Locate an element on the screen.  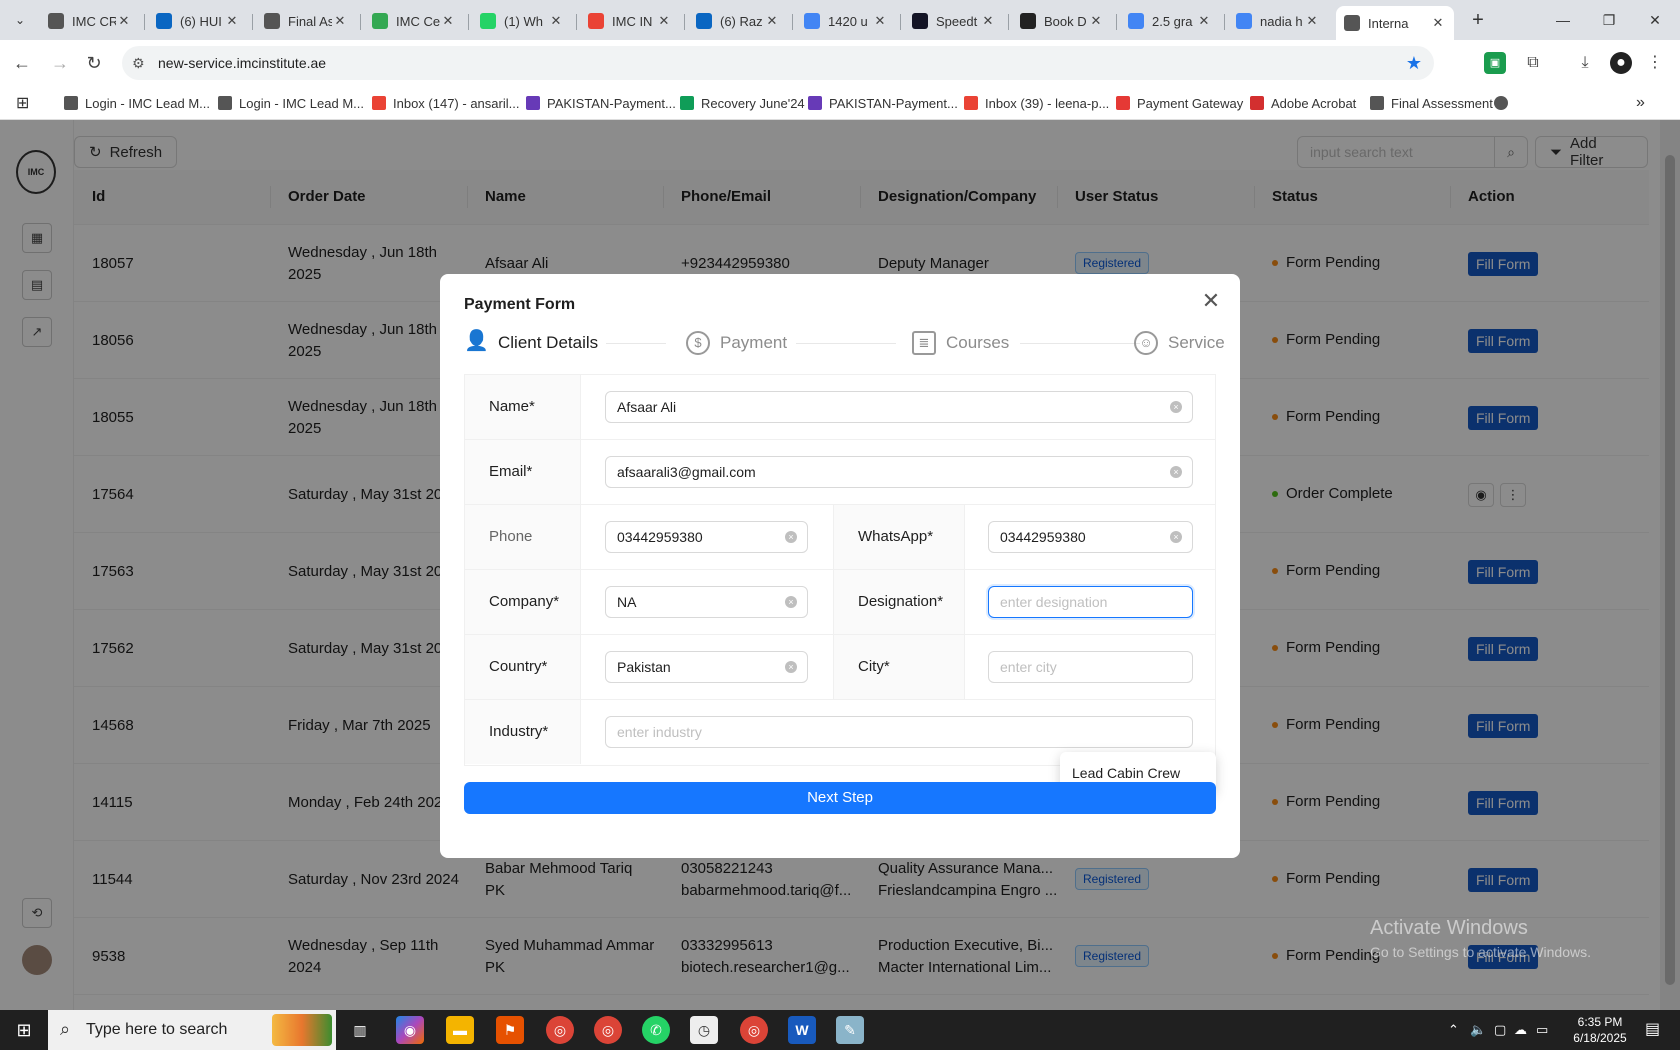
next-step-button: Next Step is located at coordinates (840, 798).